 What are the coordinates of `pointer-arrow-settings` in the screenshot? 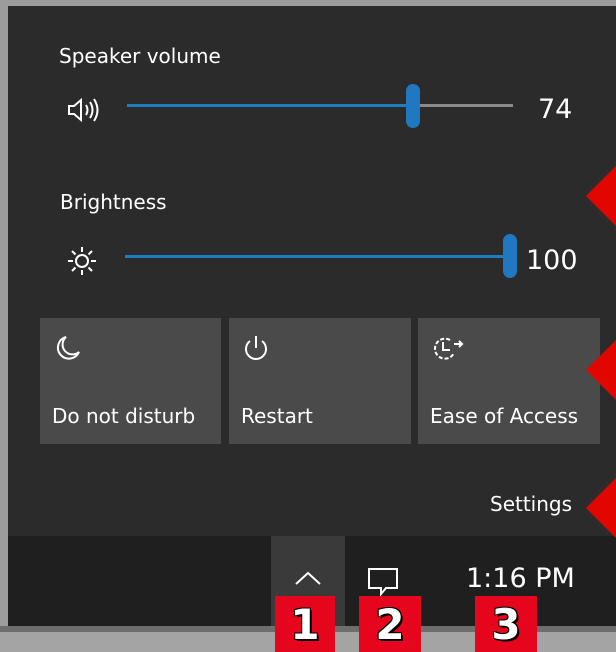 It's located at (601, 508).